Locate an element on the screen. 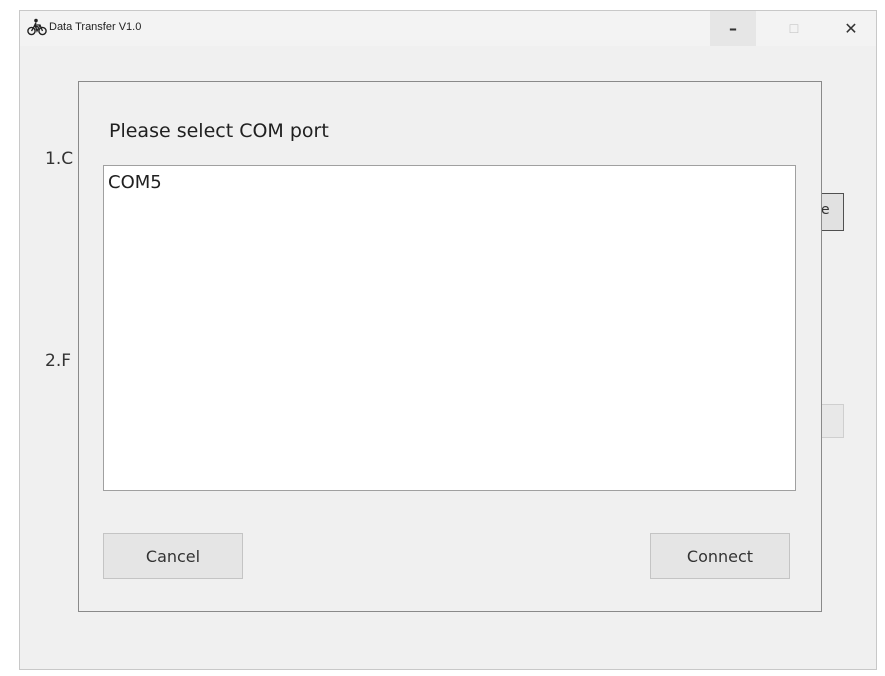  step2-button is located at coordinates (832, 421).